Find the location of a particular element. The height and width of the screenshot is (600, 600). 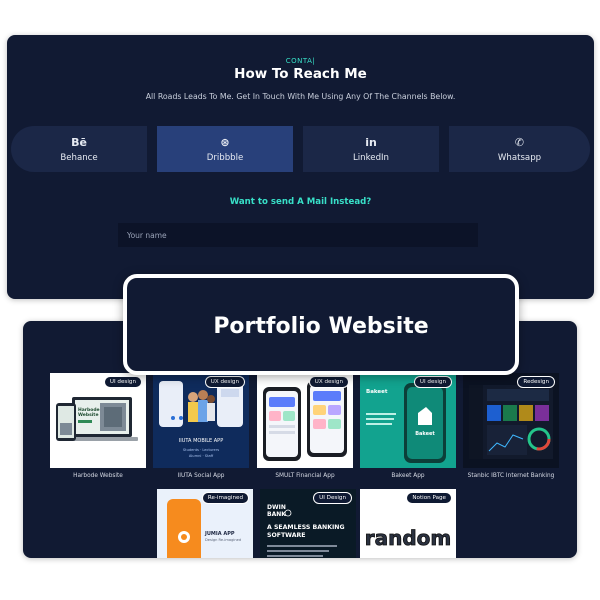

portfolio-website-label: Portfolio Website is located at coordinates (321, 324).